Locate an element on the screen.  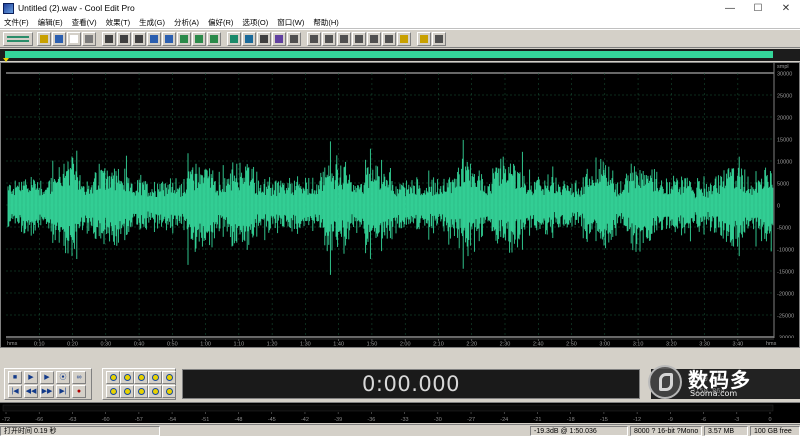
menu-help: 帮助(H) is located at coordinates (325, 22).